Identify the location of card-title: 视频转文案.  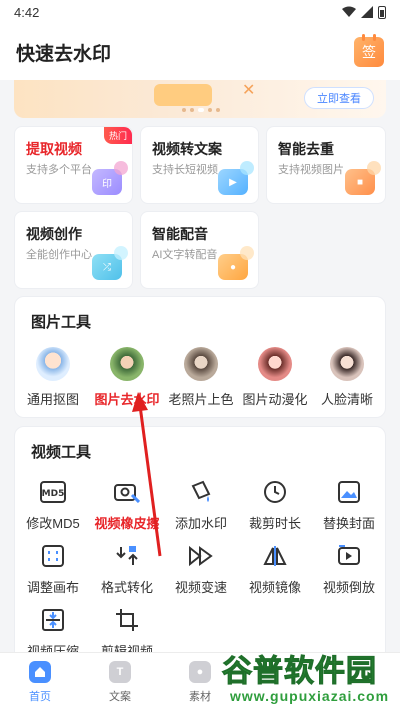
(187, 149).